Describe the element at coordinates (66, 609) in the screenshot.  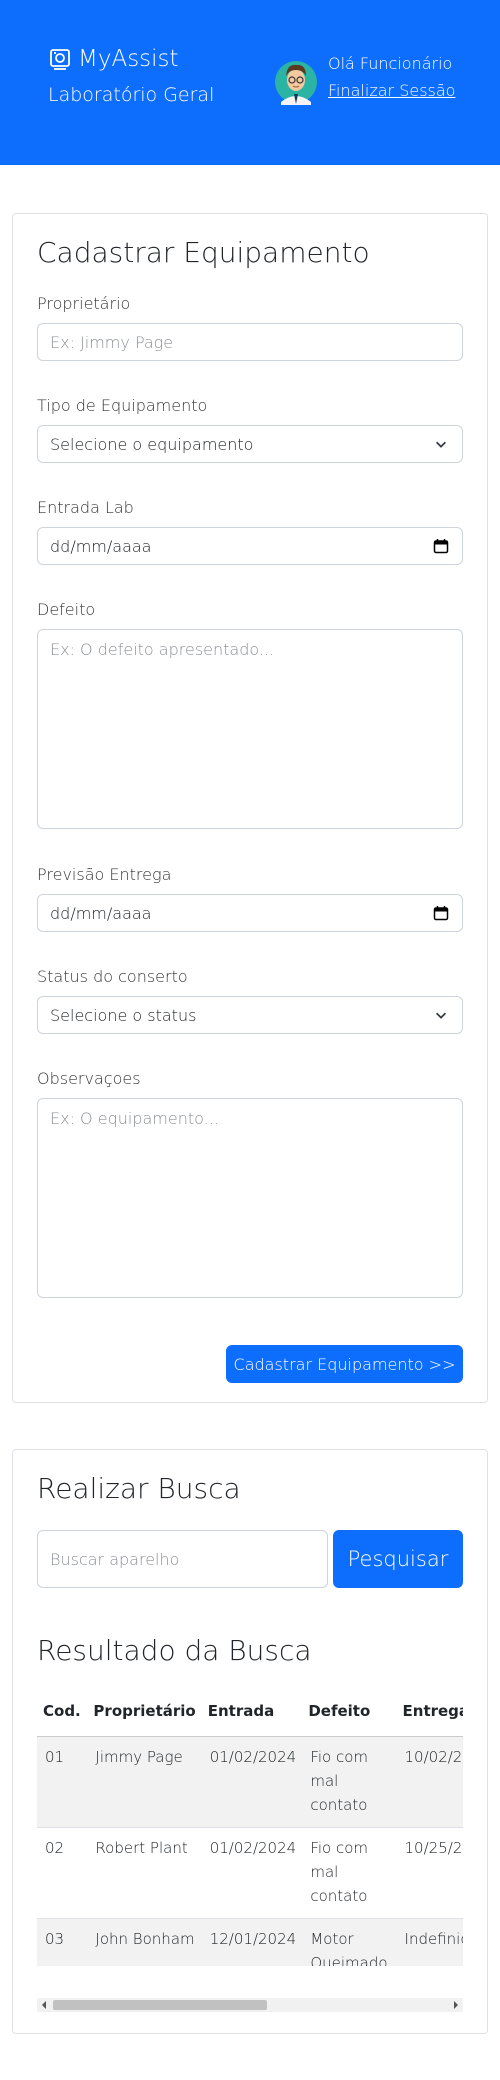
I see `defect-label: Defeito` at that location.